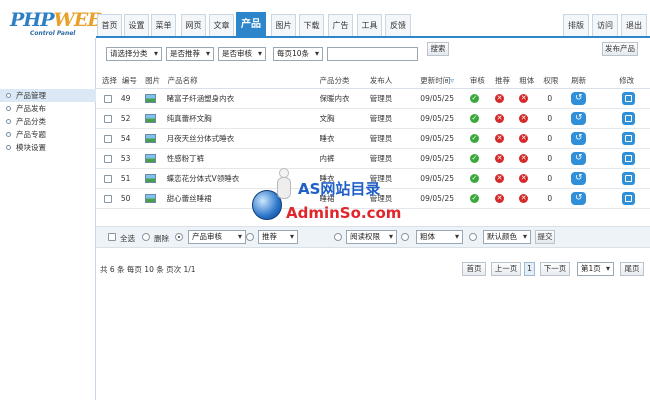 The height and width of the screenshot is (400, 650). Describe the element at coordinates (395, 81) in the screenshot. I see `col-author: 发布人` at that location.